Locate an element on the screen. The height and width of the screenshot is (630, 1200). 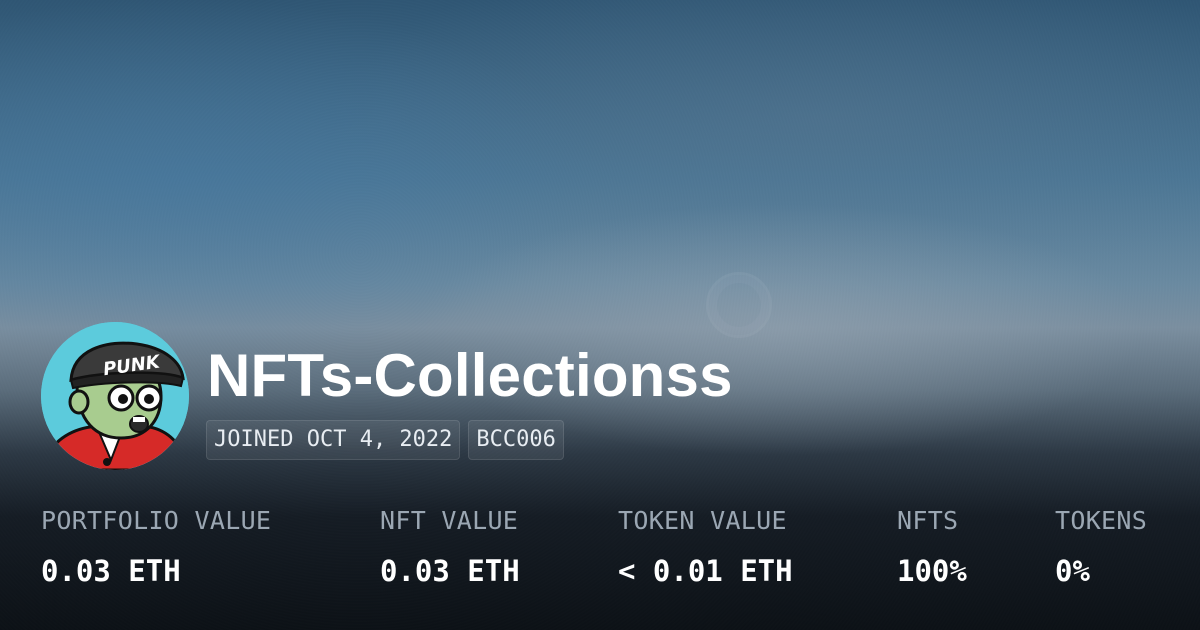
stat-label: NFTS is located at coordinates (928, 520).